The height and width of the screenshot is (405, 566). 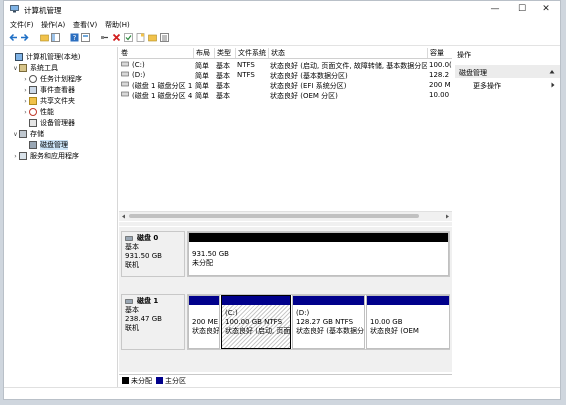 I want to click on more-actions-item: 更多操作, so click(x=487, y=86).